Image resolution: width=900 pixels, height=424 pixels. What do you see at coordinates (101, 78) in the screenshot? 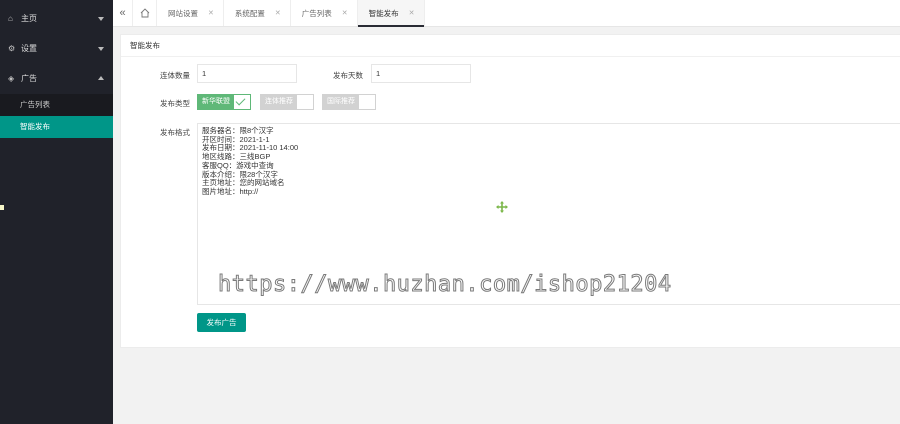
I see `chevron-up-icon` at bounding box center [101, 78].